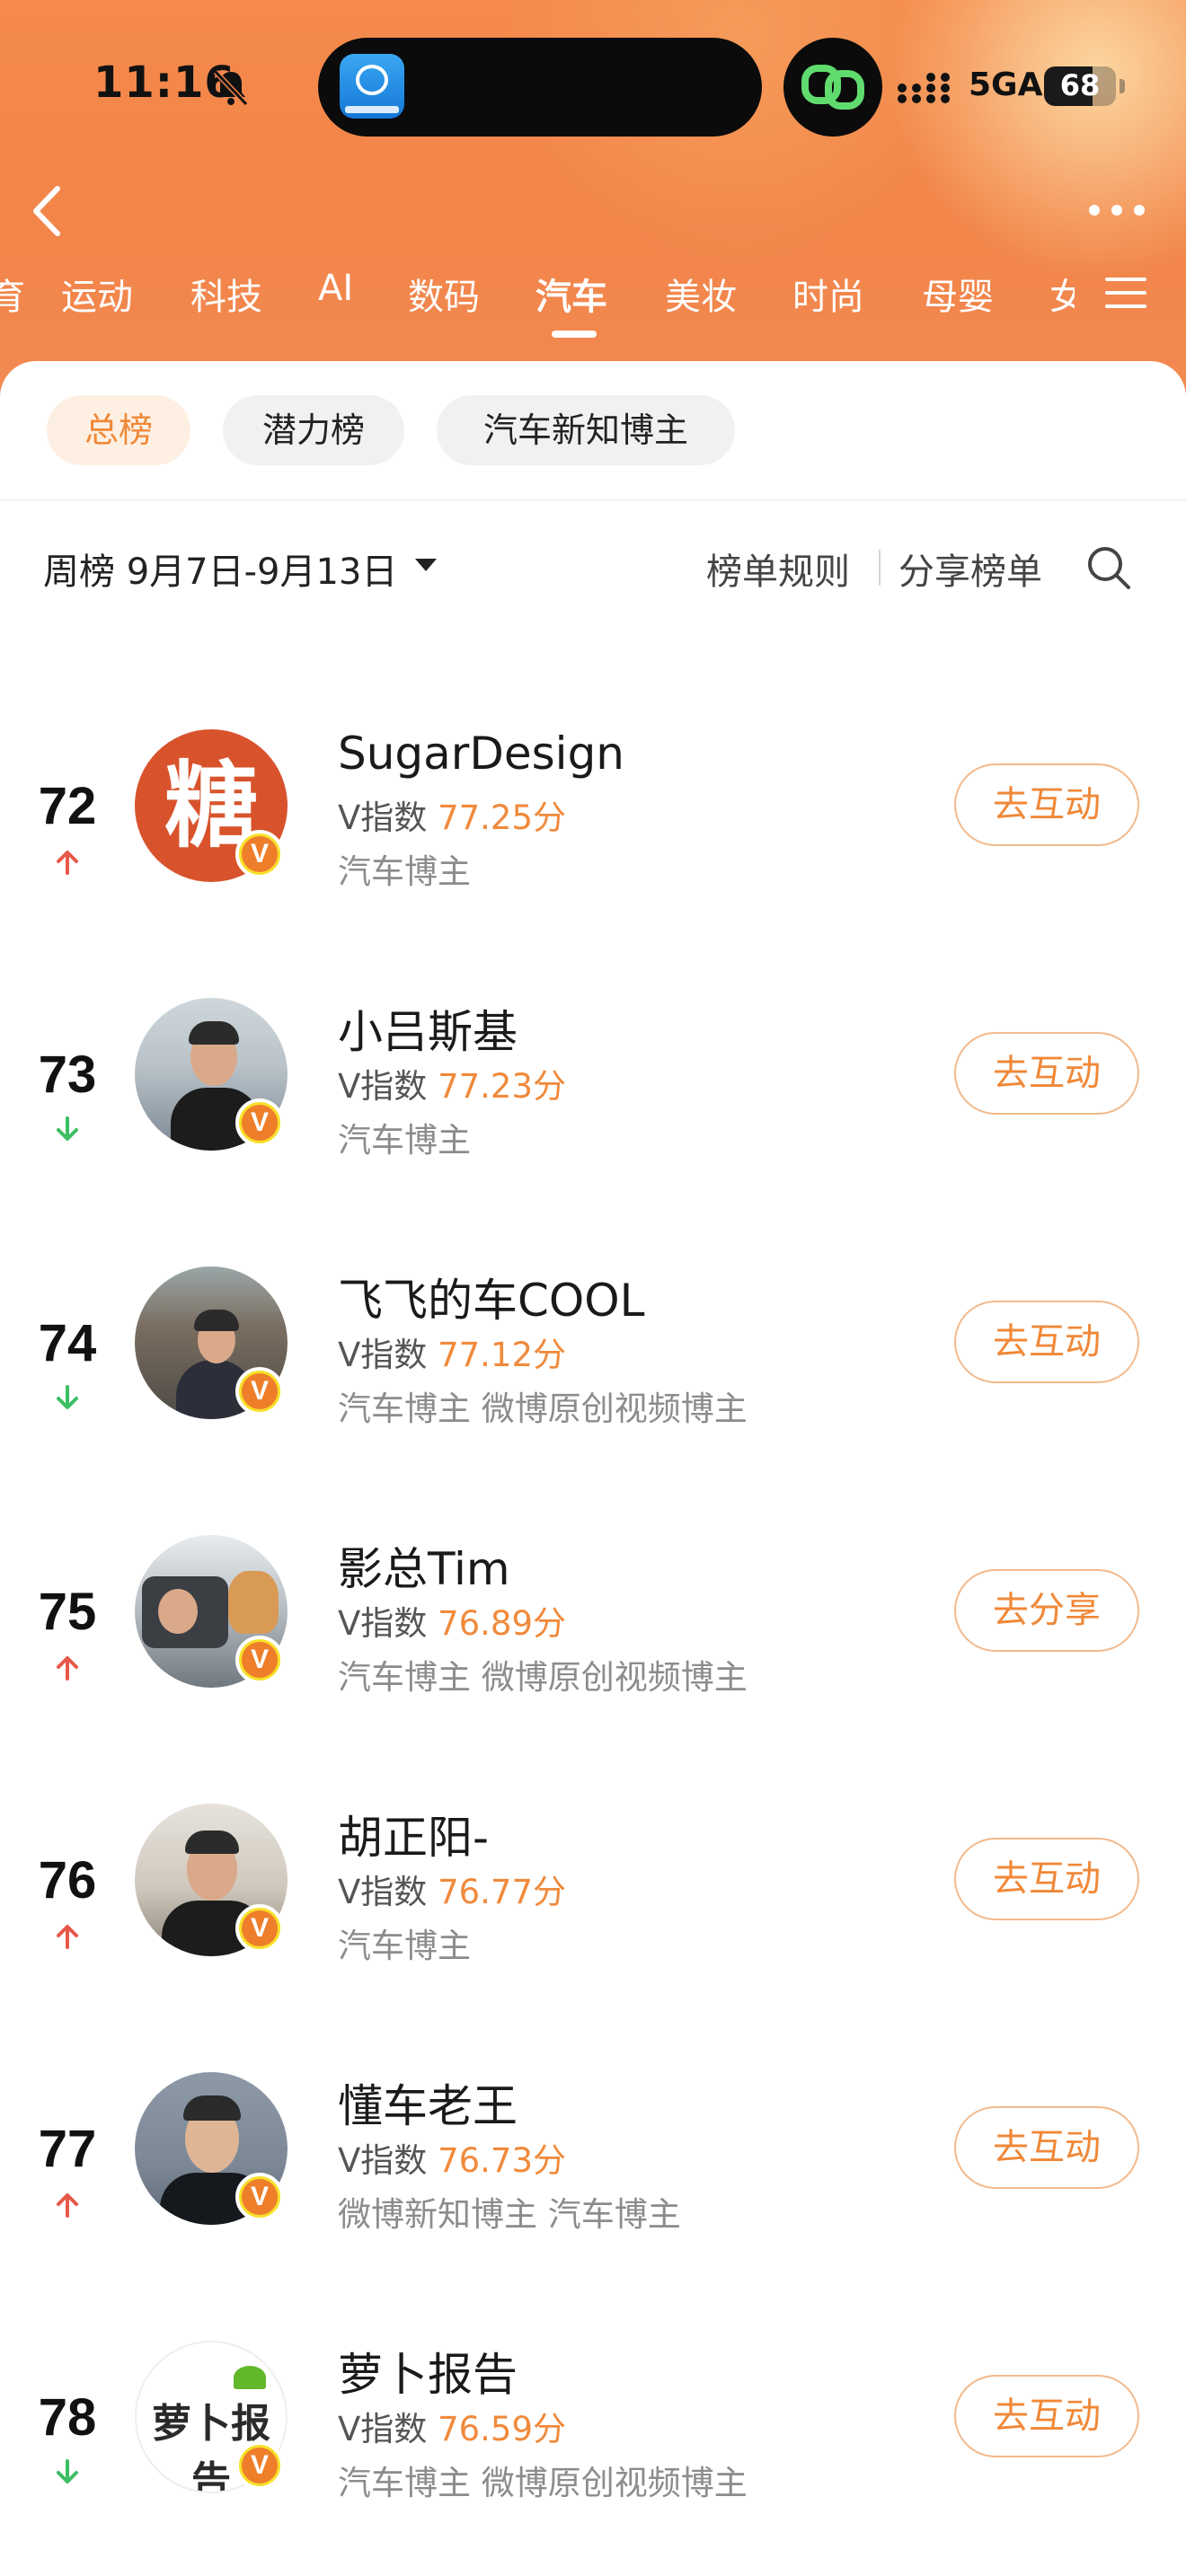 The height and width of the screenshot is (2576, 1186). Describe the element at coordinates (593, 500) in the screenshot. I see `divider` at that location.